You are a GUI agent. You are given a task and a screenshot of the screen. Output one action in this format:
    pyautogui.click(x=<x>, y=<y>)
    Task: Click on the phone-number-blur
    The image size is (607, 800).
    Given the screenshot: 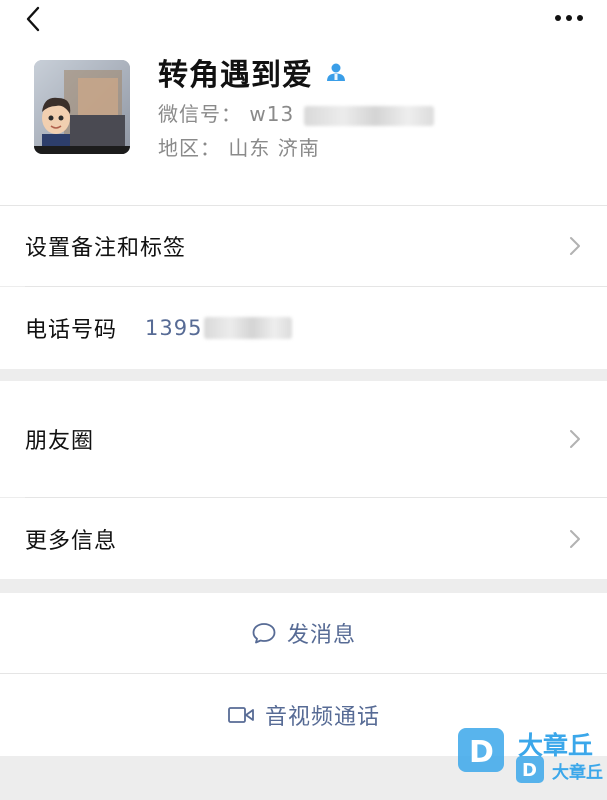 What is the action you would take?
    pyautogui.click(x=248, y=328)
    